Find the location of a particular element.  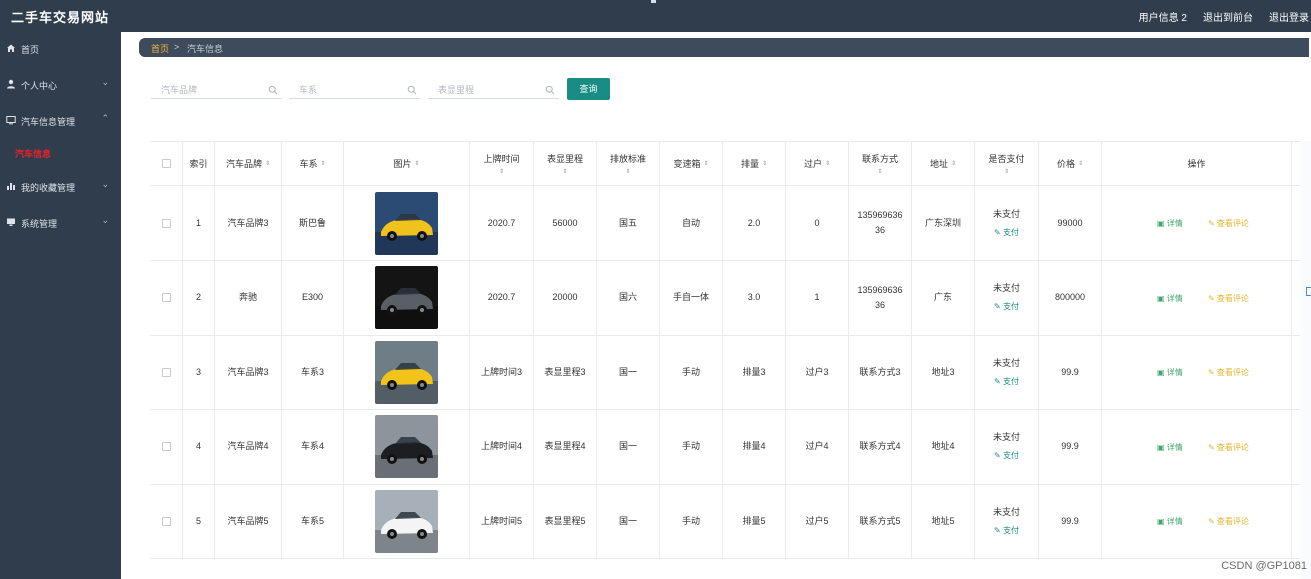

top-links: 用户信息 2 退出到前台 退出登录 is located at coordinates (1224, 16).